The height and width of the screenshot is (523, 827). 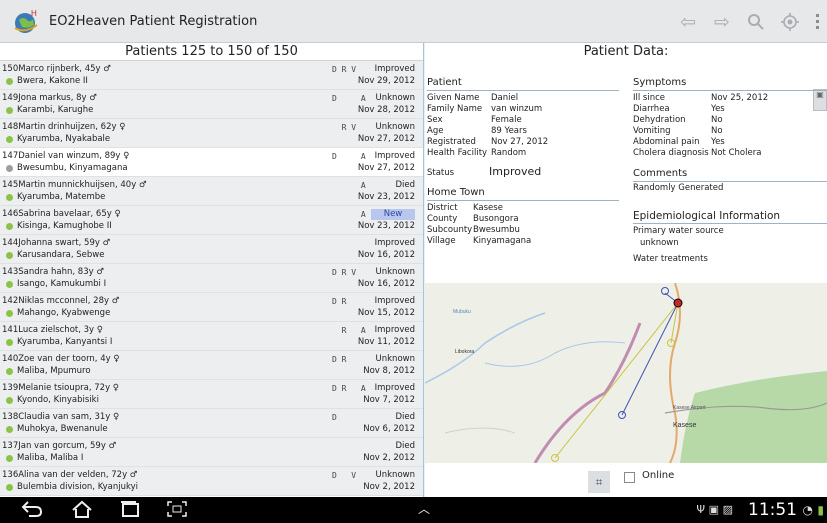 What do you see at coordinates (515, 171) in the screenshot?
I see `status-value: Improved` at bounding box center [515, 171].